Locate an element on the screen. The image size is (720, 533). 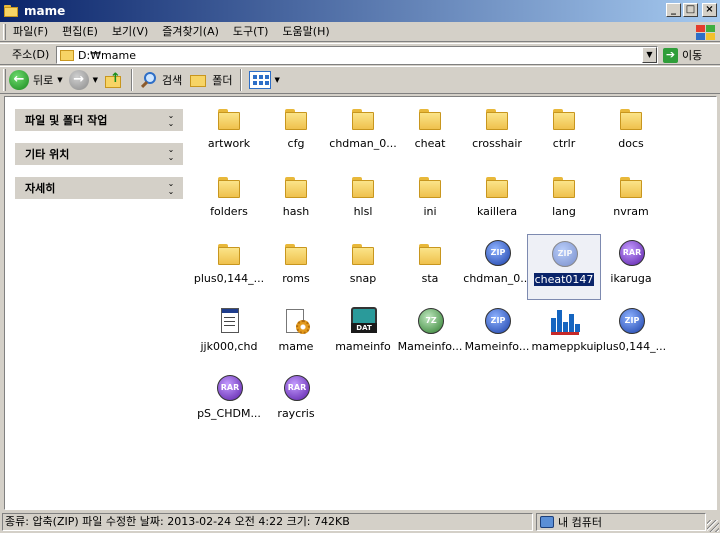
search-button: 검색 is located at coordinates (161, 80).